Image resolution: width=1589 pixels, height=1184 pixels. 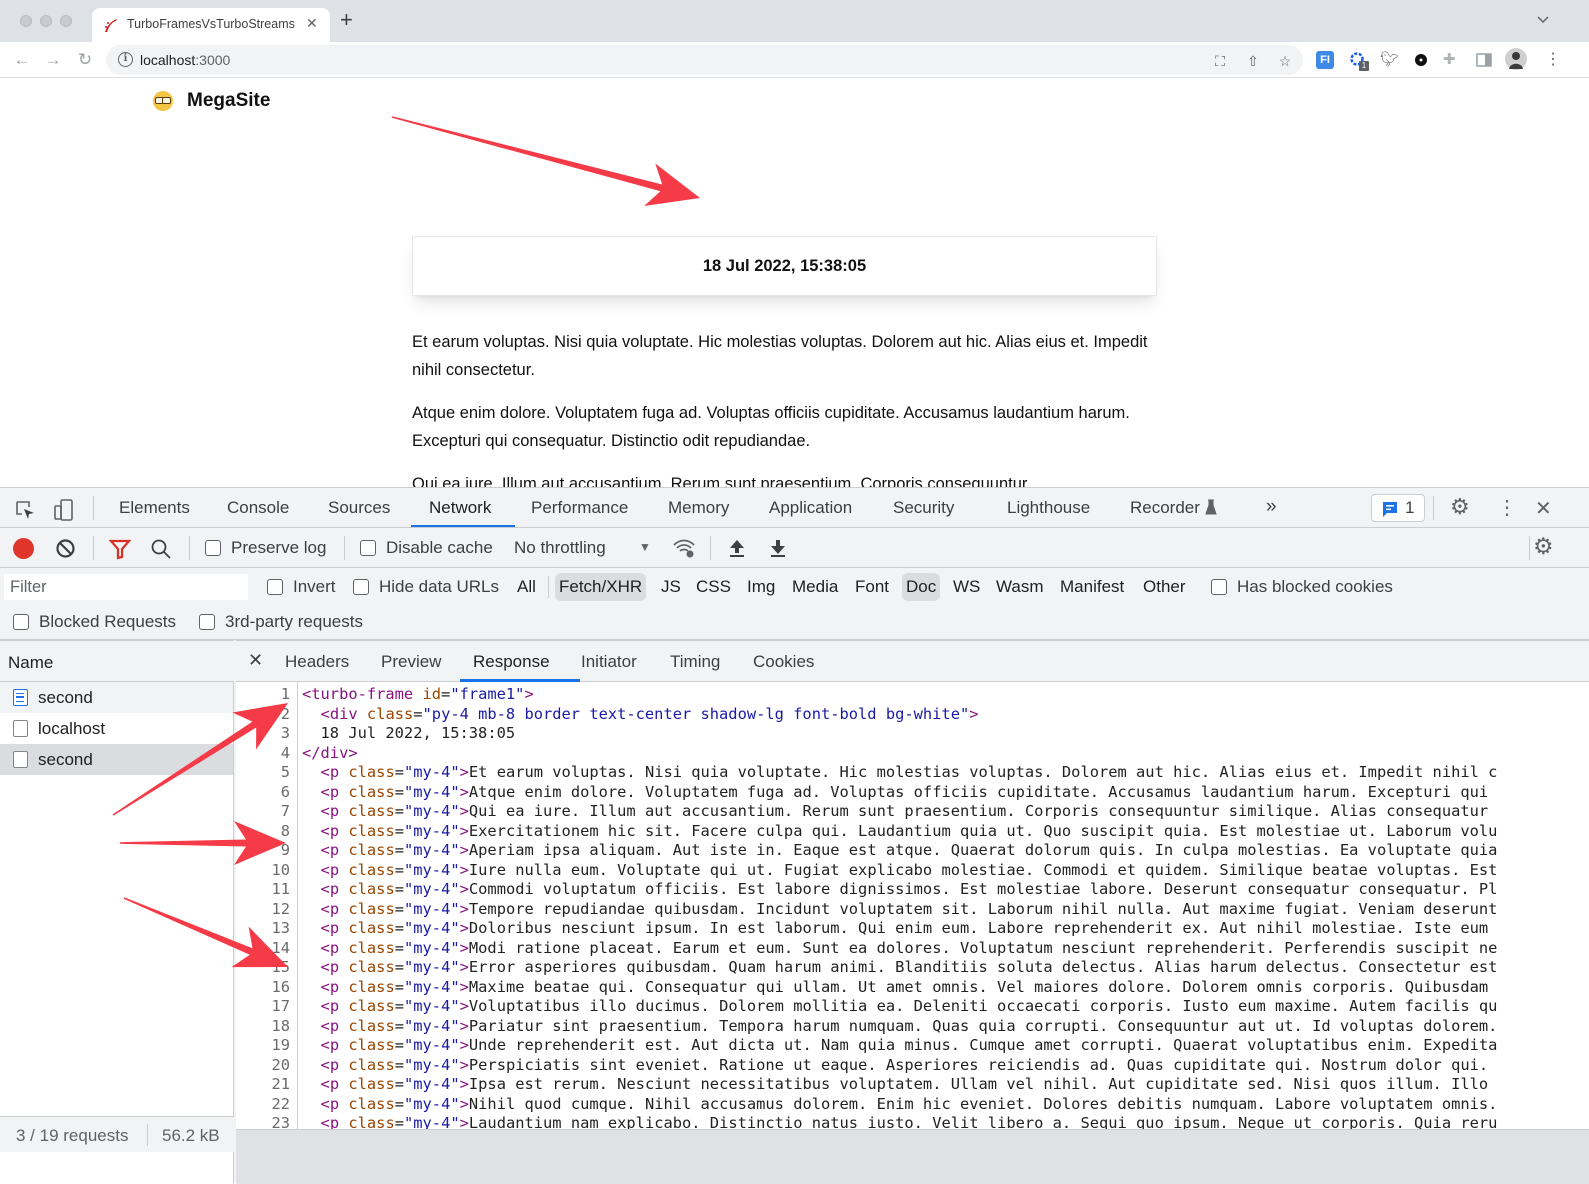 I want to click on settings-gear-icon: ⚙, so click(x=1460, y=507).